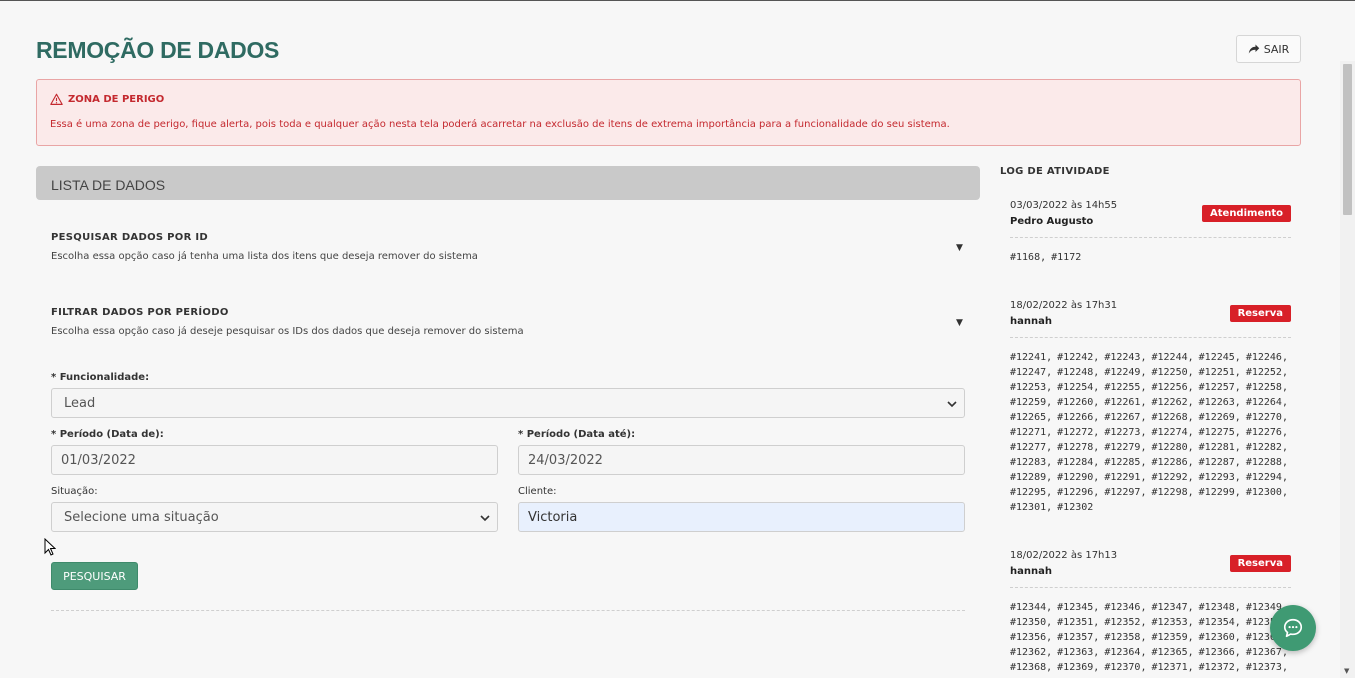 The height and width of the screenshot is (678, 1355). What do you see at coordinates (116, 99) in the screenshot?
I see `danger-title-text: ZONA DE PERIGO` at bounding box center [116, 99].